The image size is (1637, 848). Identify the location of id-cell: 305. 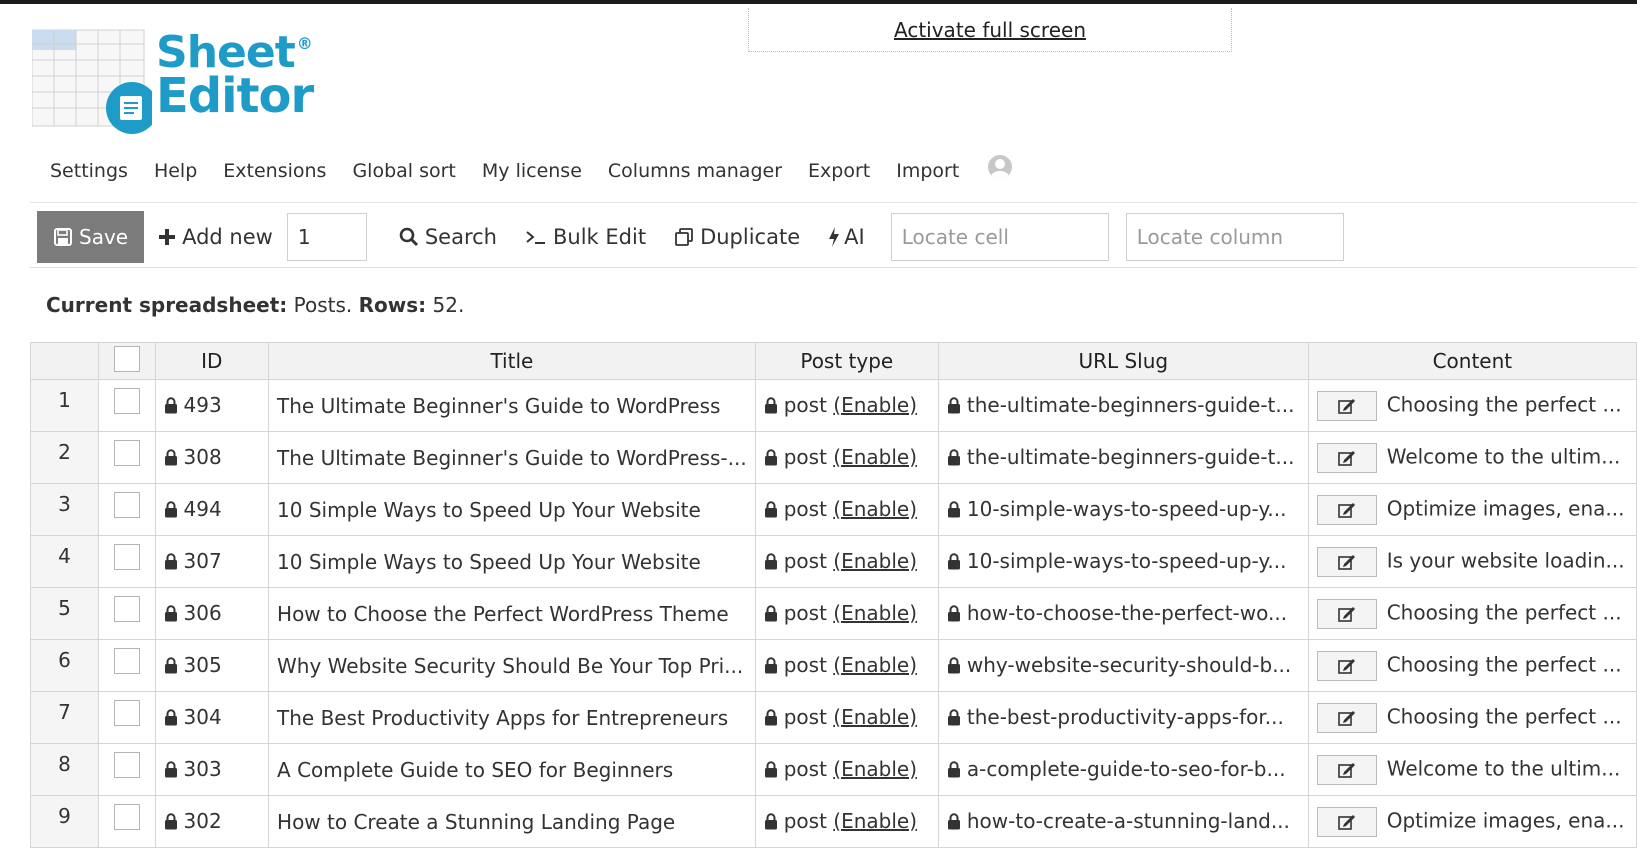
(212, 665).